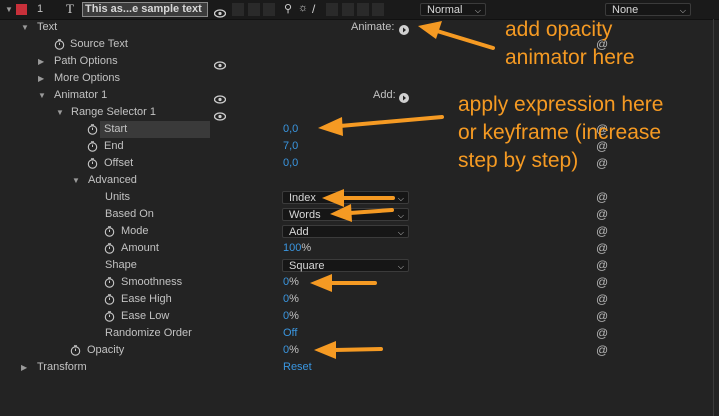  Describe the element at coordinates (313, 9) in the screenshot. I see `quality-icon: /` at that location.